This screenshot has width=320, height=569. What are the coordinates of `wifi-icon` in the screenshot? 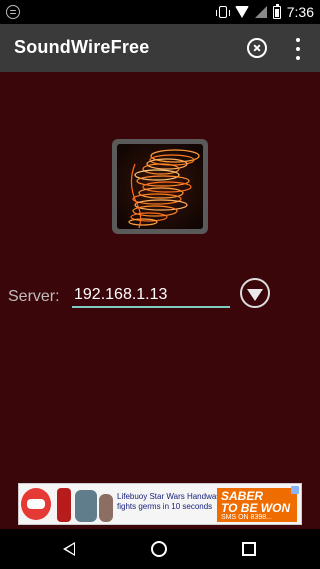 It's located at (241, 12).